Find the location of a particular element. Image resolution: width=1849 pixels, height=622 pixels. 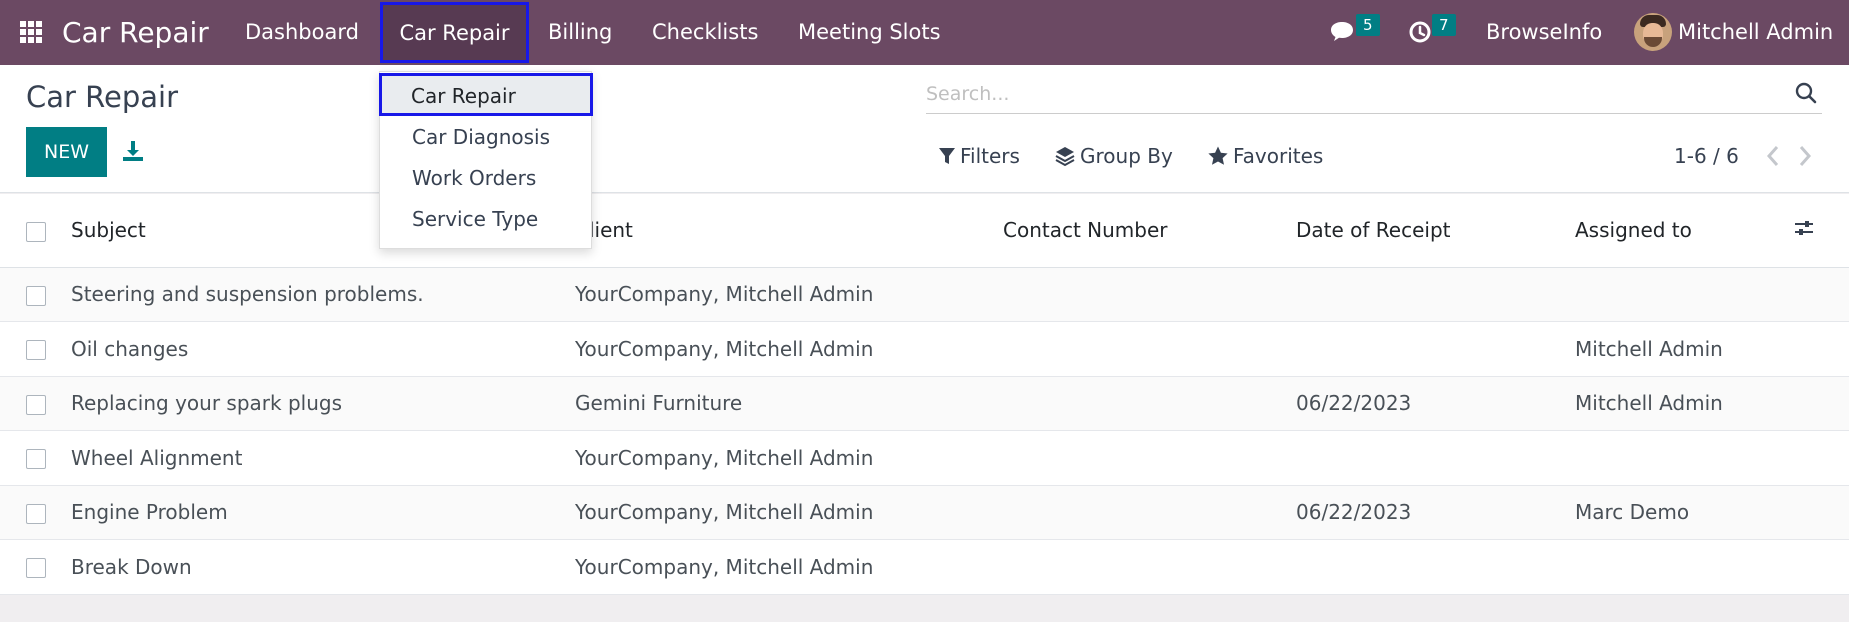

dropdown-item-service-type: Service Type is located at coordinates (485, 219).